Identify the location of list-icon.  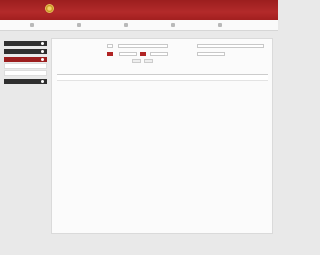
(126, 25).